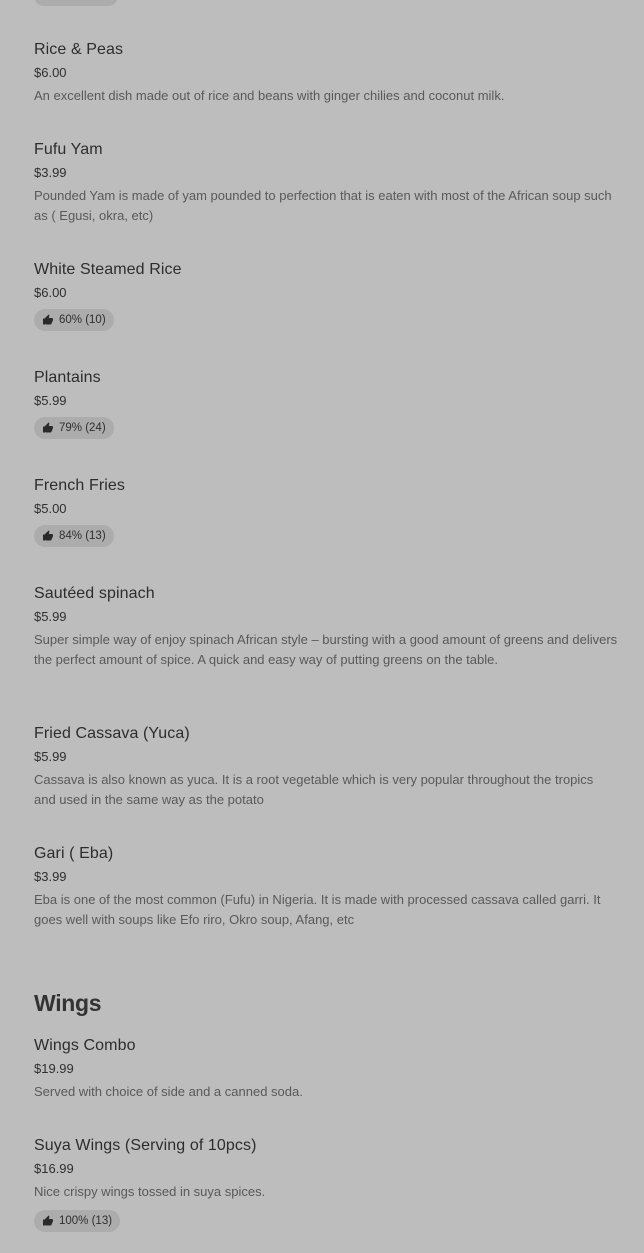 The image size is (644, 1253). I want to click on item-name: Sautéed spinach, so click(94, 593).